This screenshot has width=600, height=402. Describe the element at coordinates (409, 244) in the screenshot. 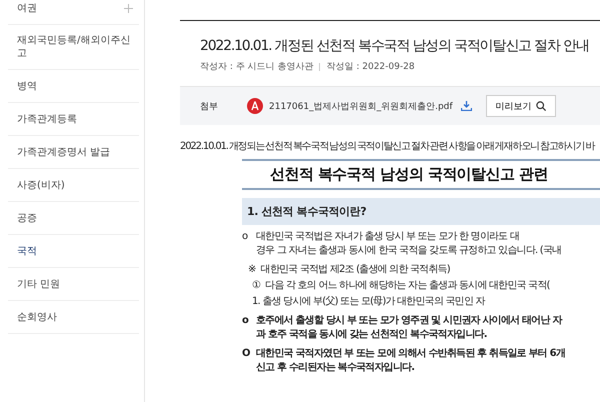

I see `paragraph-text: 대한민국 국적법은 자녀가 출생 당시 부 또는 모가 한 명이라도 대 경우 그 자녀는 출생과 동시에 한국 국적을 갖도록 규정하고 있습니다. (국내` at that location.